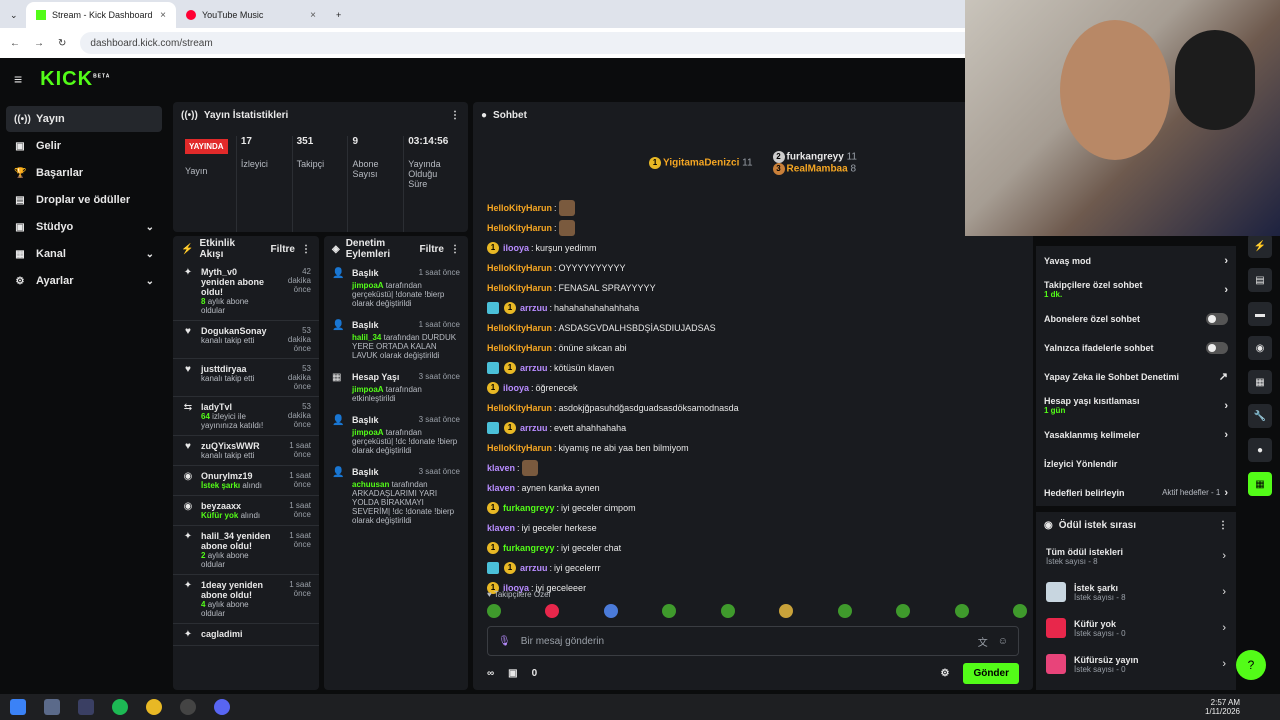  What do you see at coordinates (1260, 314) in the screenshot?
I see `chat-icon: ▬` at bounding box center [1260, 314].